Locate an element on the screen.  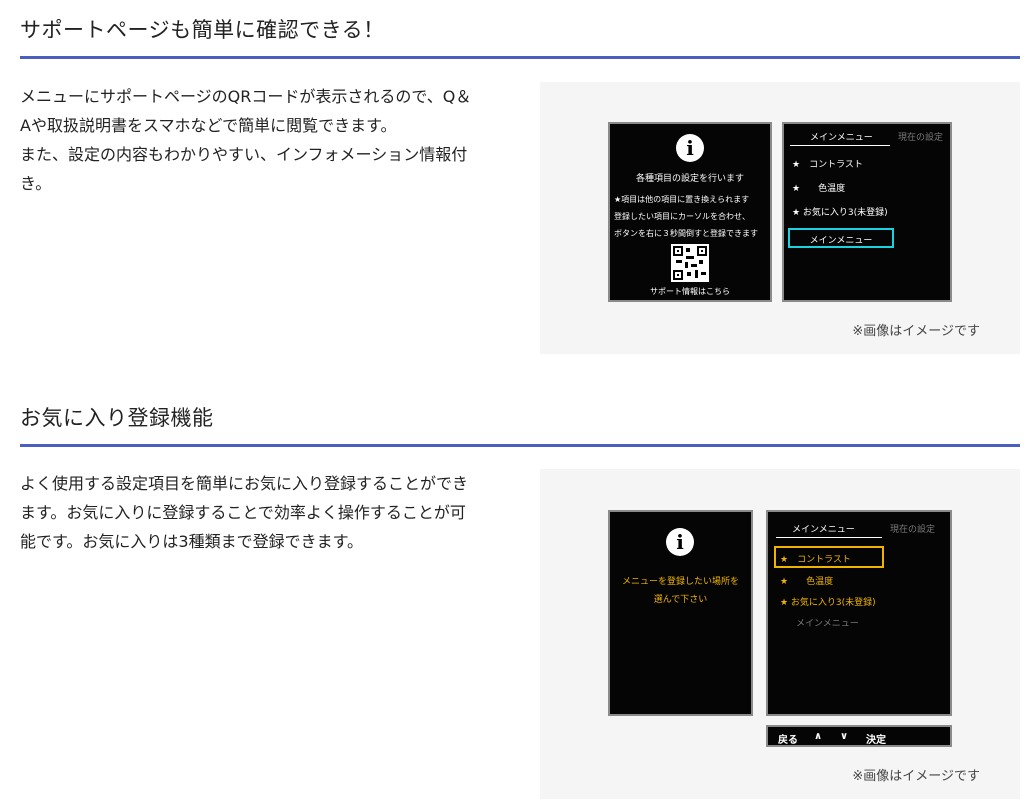
menu-item: メインメニュー is located at coordinates (827, 622).